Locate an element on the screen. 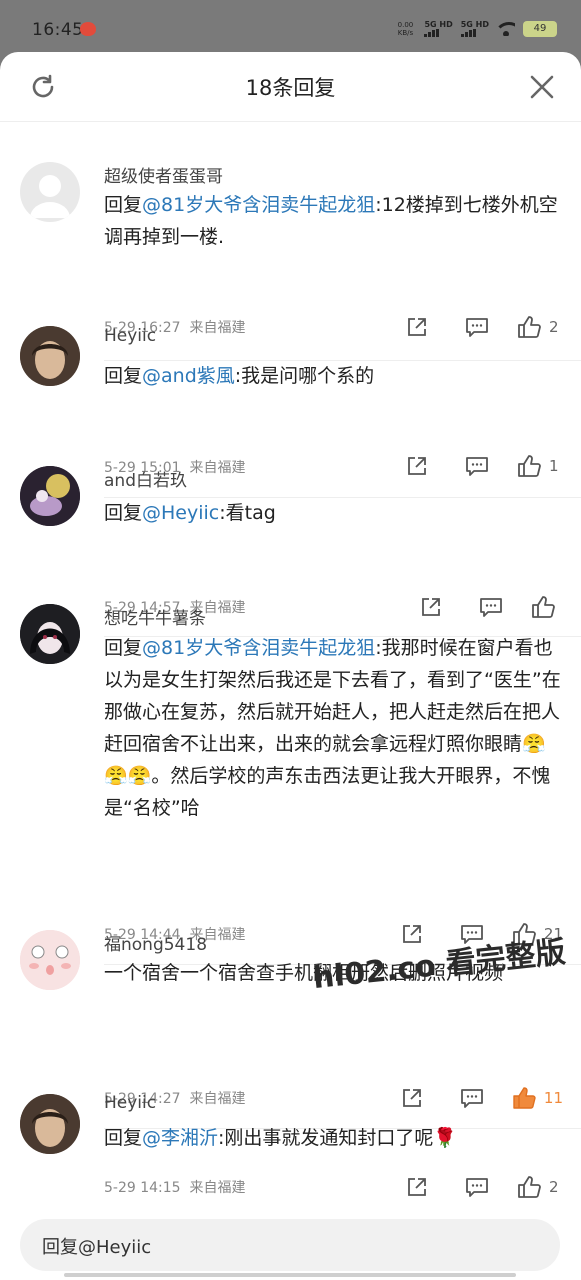 This screenshot has height=1280, width=581. sim1-signal-icon: 5G HD is located at coordinates (438, 28).